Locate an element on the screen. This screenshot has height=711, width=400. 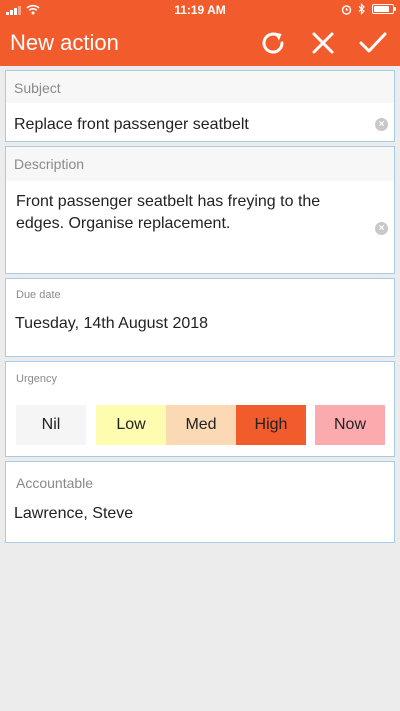
status-time: 11:19 AM is located at coordinates (200, 10).